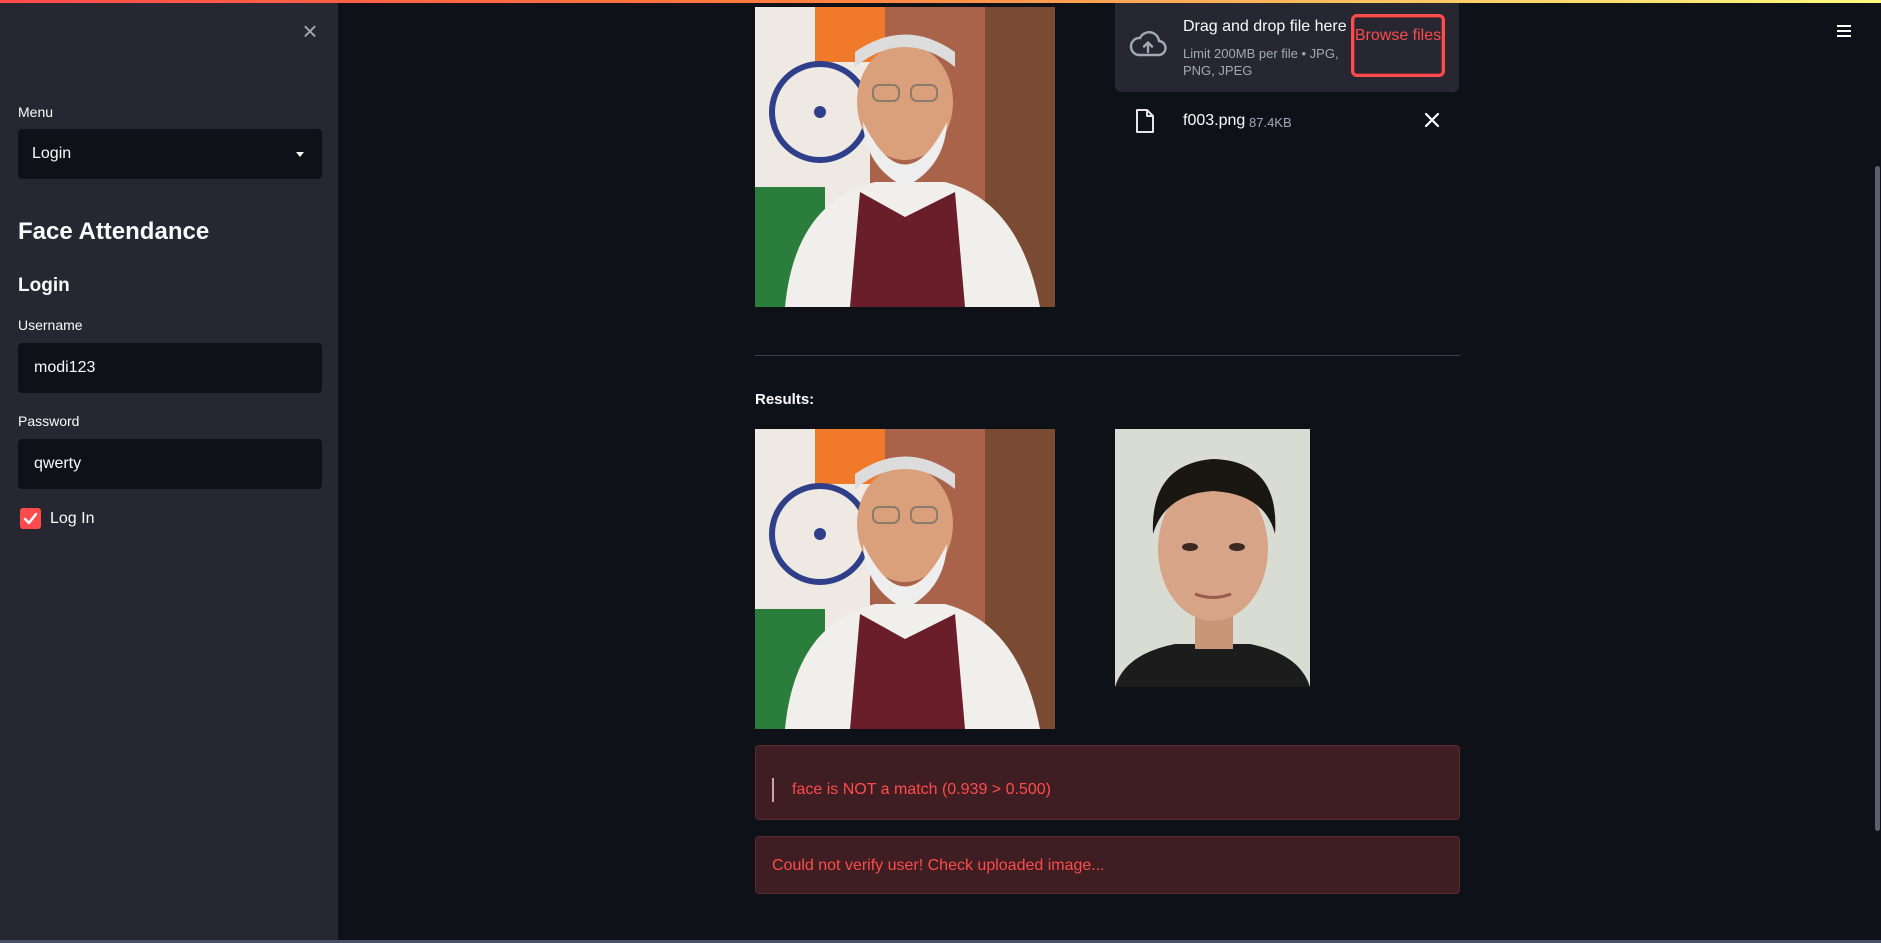 The image size is (1881, 943). What do you see at coordinates (1432, 120) in the screenshot?
I see `remove-file-icon` at bounding box center [1432, 120].